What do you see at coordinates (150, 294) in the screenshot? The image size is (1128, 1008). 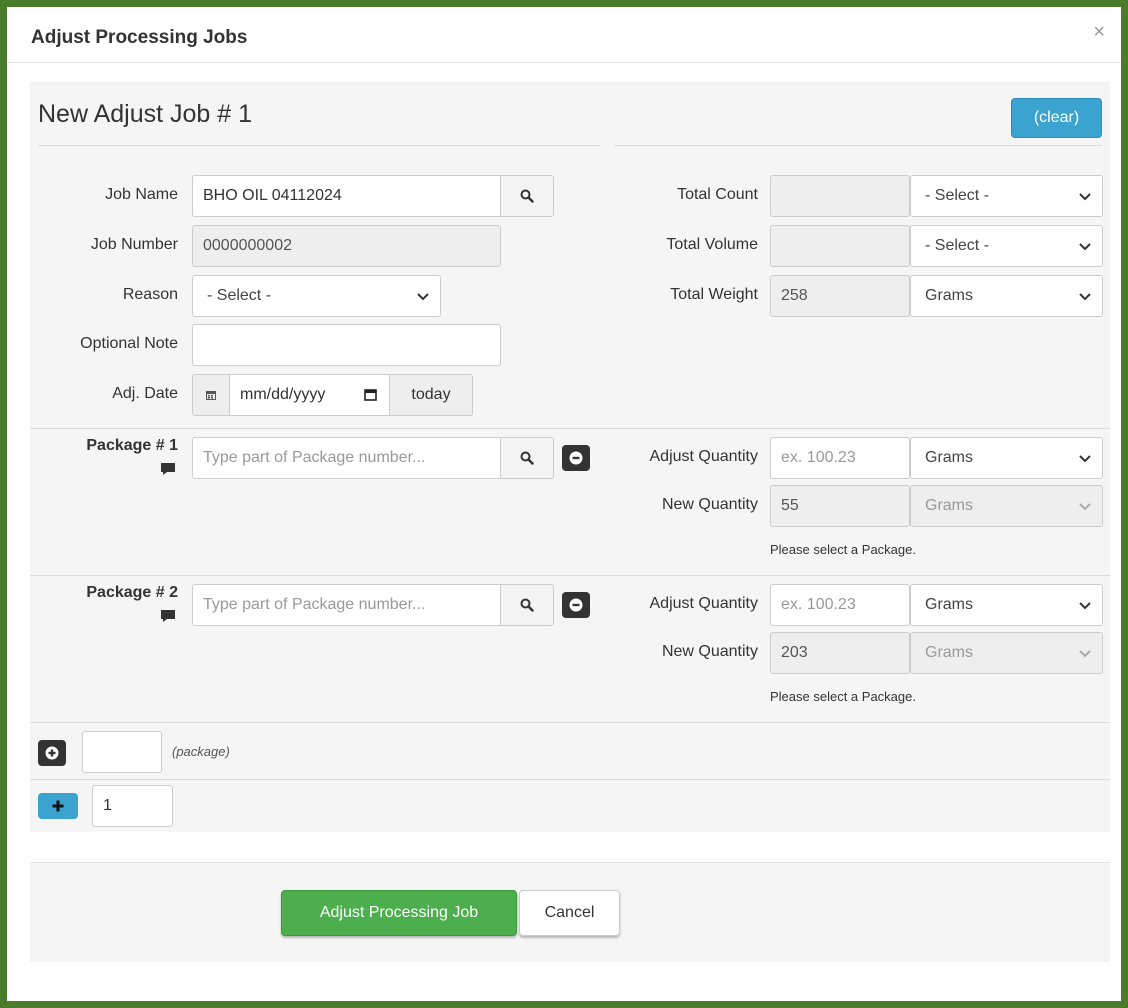 I see `reason-label: Reason` at bounding box center [150, 294].